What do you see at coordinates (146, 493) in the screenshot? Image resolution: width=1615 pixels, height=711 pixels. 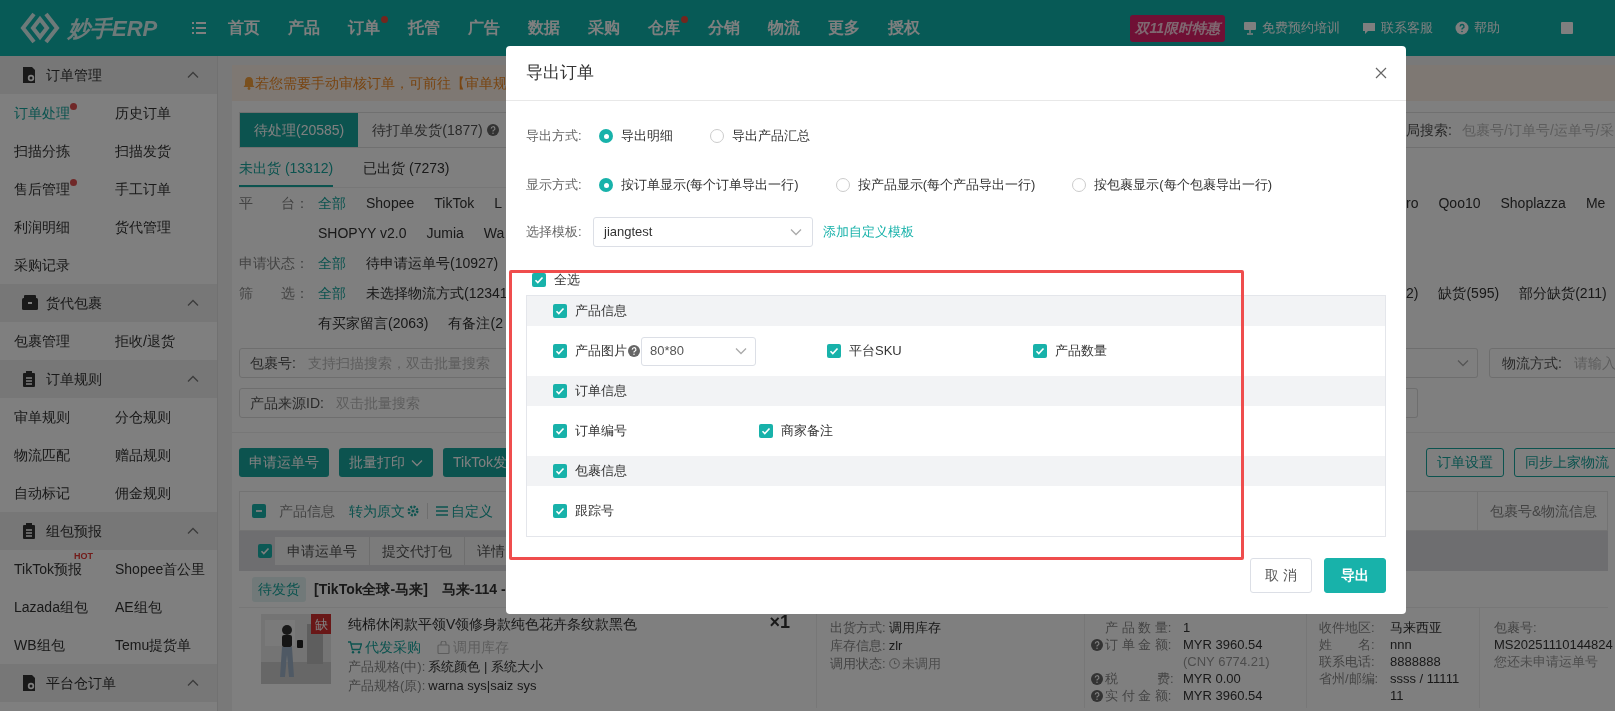 I see `sidebar-item: 佣金规则` at bounding box center [146, 493].